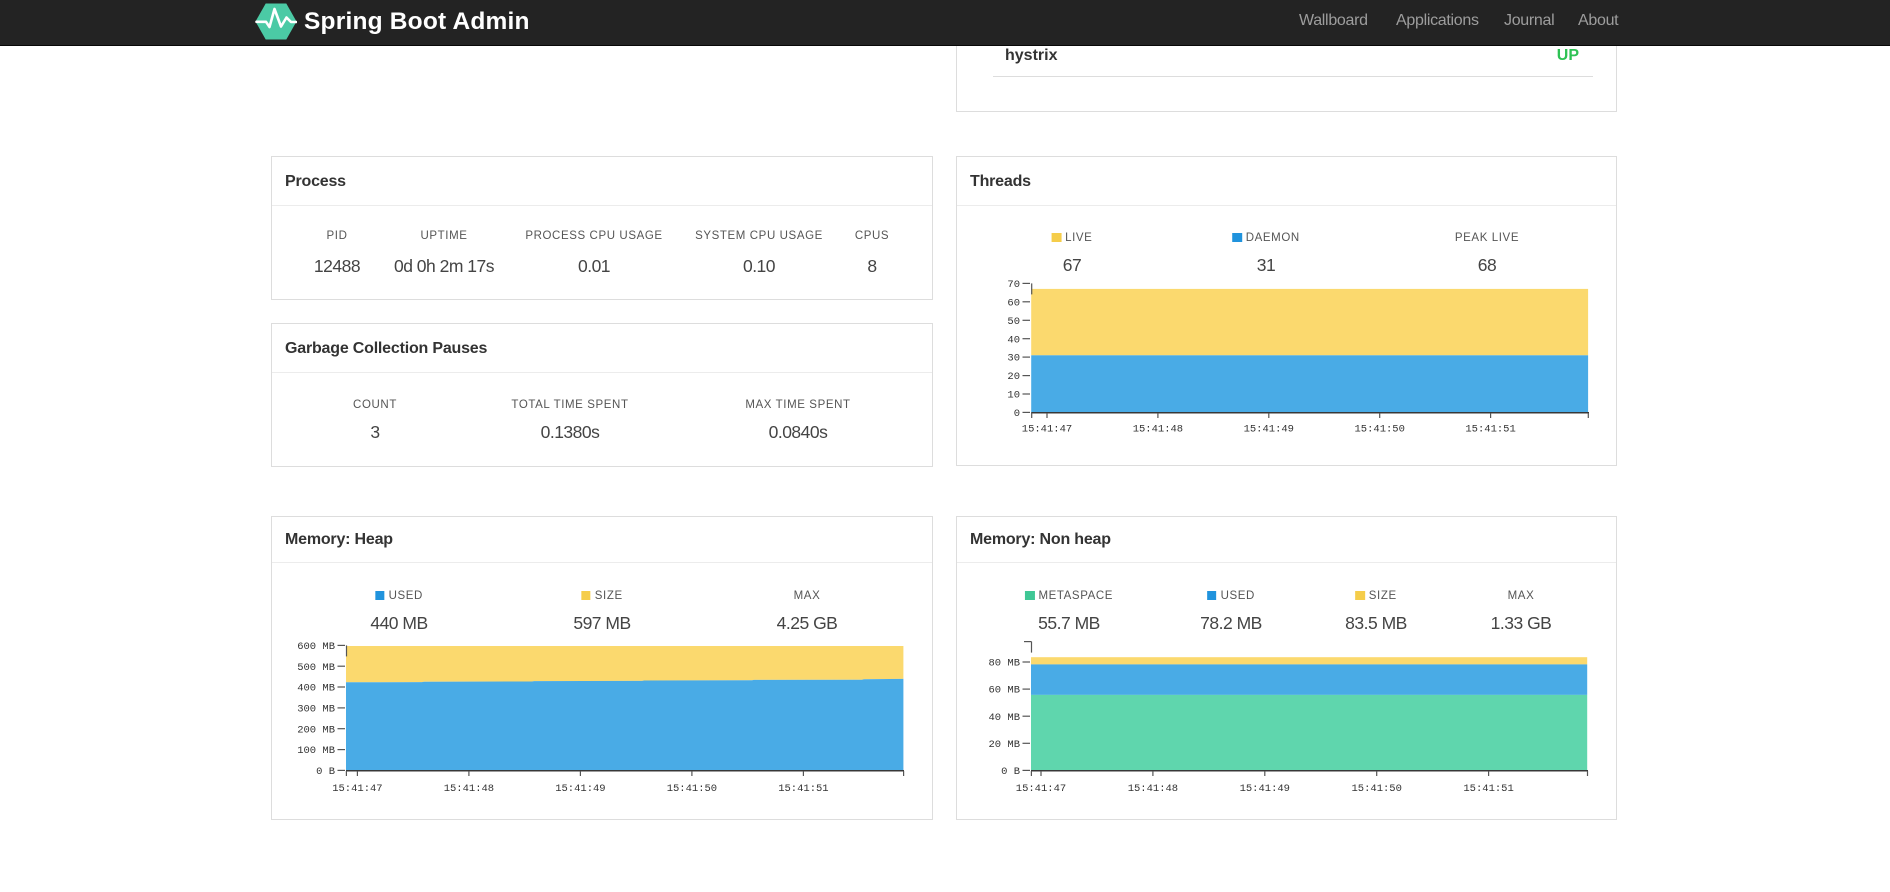 The height and width of the screenshot is (892, 1890). I want to click on svg-text: 600 MB, so click(316, 647).